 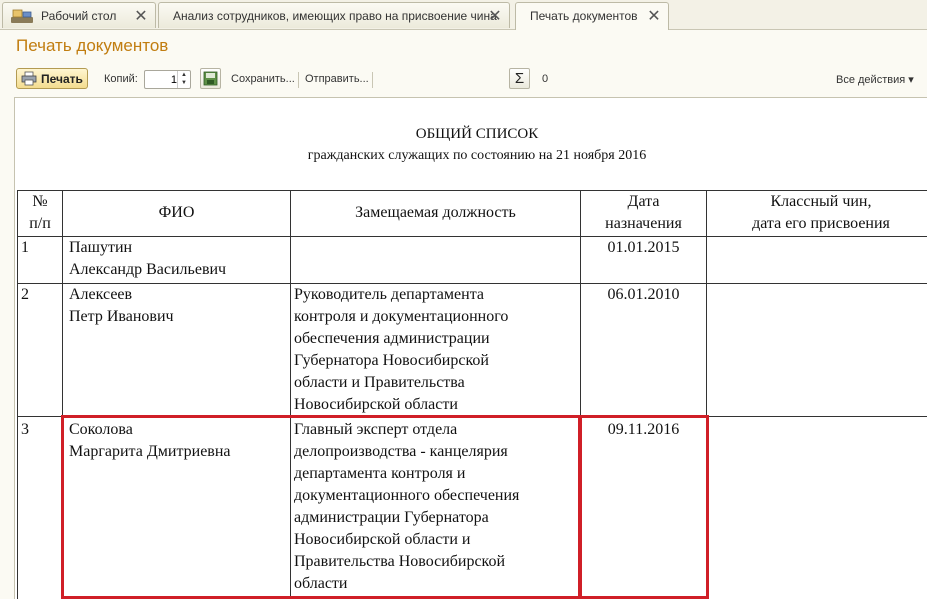 I want to click on tab-label: Рабочий стол, so click(x=79, y=16).